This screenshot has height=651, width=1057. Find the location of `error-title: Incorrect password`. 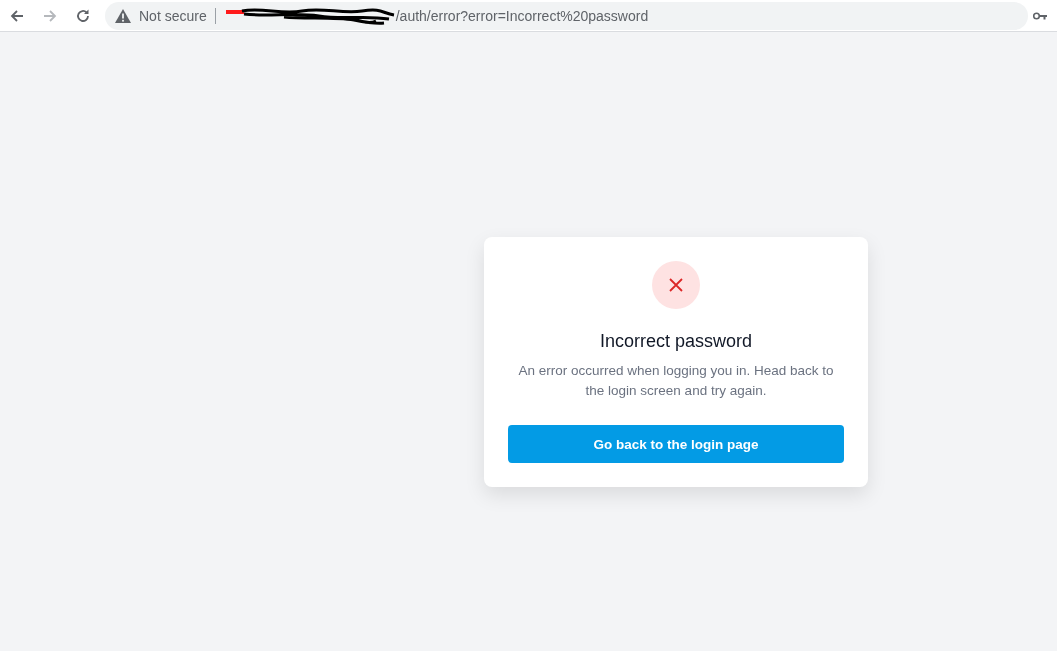

error-title: Incorrect password is located at coordinates (676, 341).